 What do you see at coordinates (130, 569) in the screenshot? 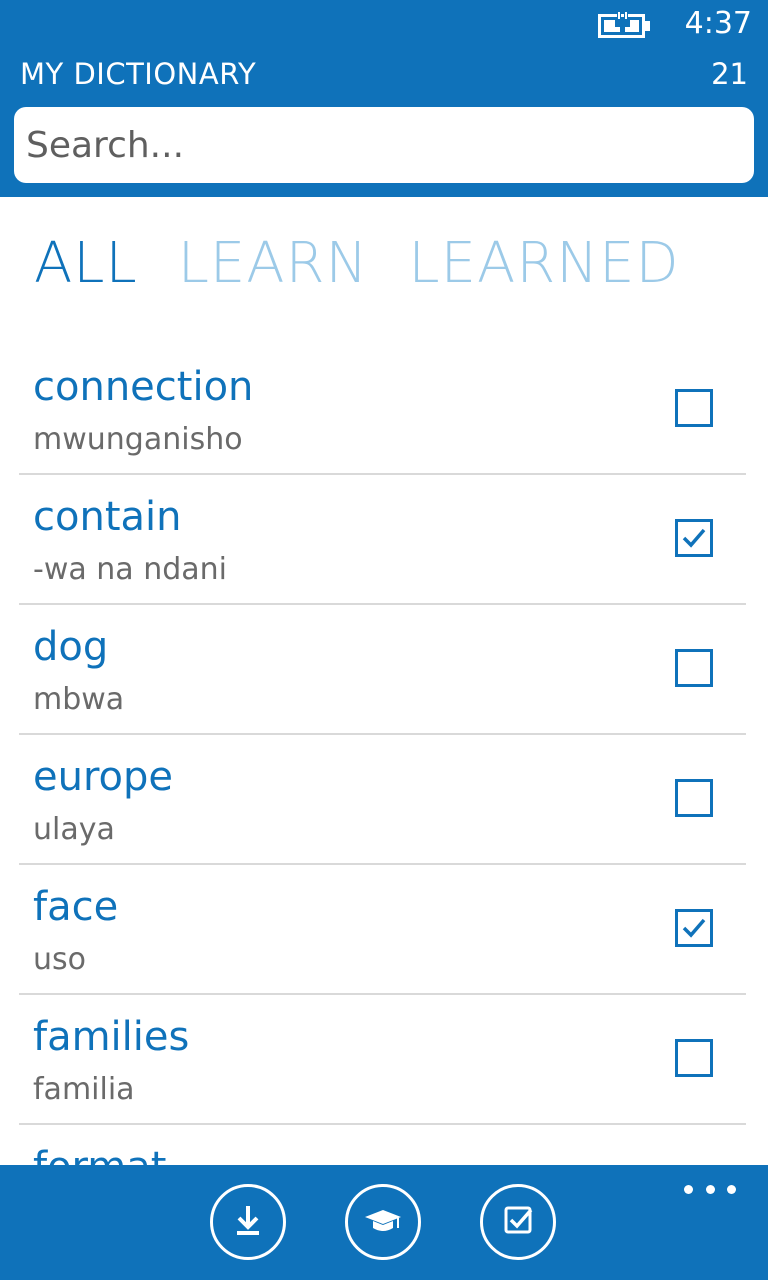
I see `translation: -wa na ndani` at bounding box center [130, 569].